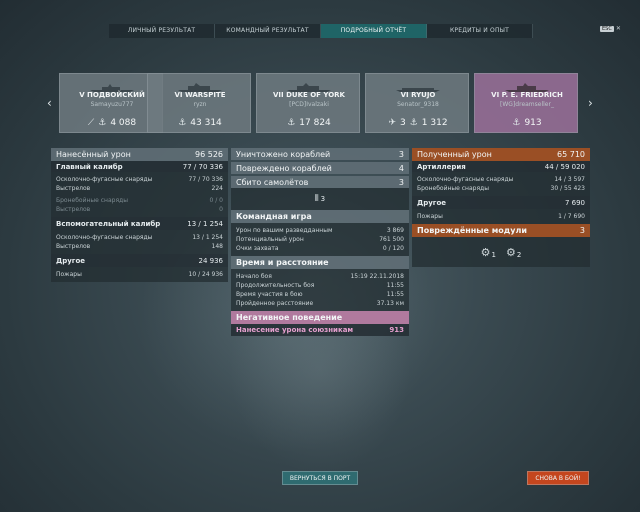  Describe the element at coordinates (527, 95) in the screenshot. I see `ship-name: VI P. E. FRIEDRICH` at that location.